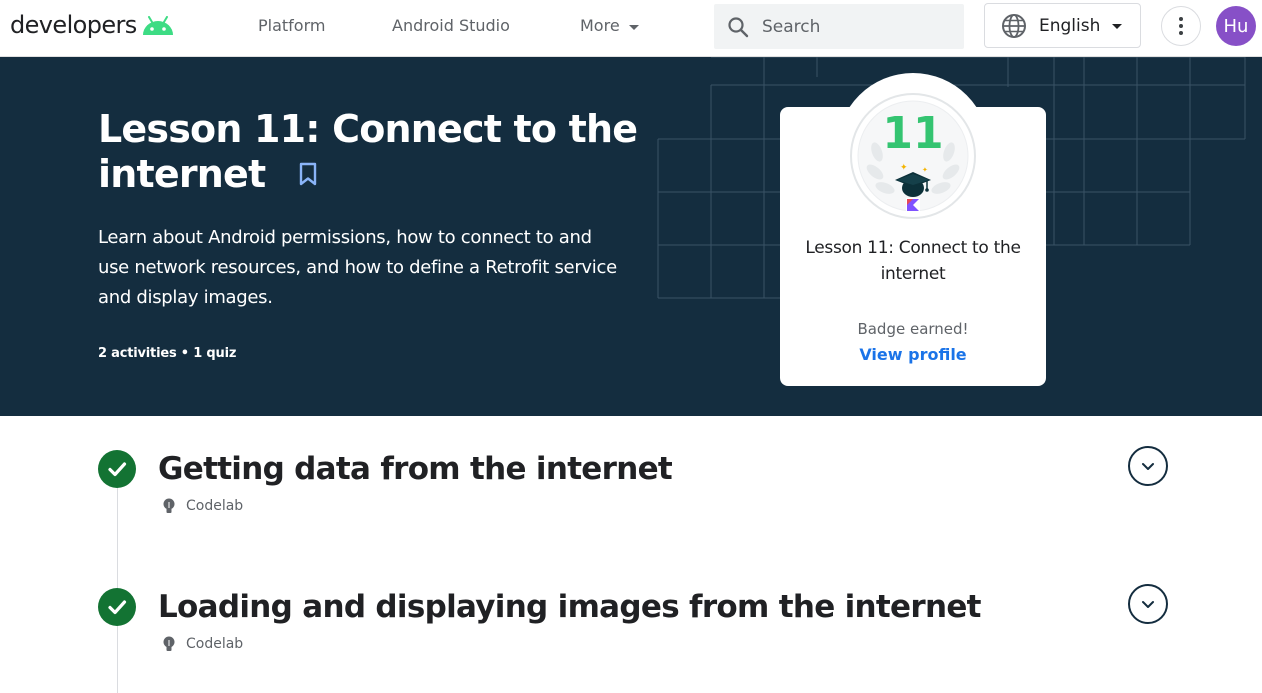  I want to click on lesson-title: Lesson 11: Connect to the internet, so click(388, 152).